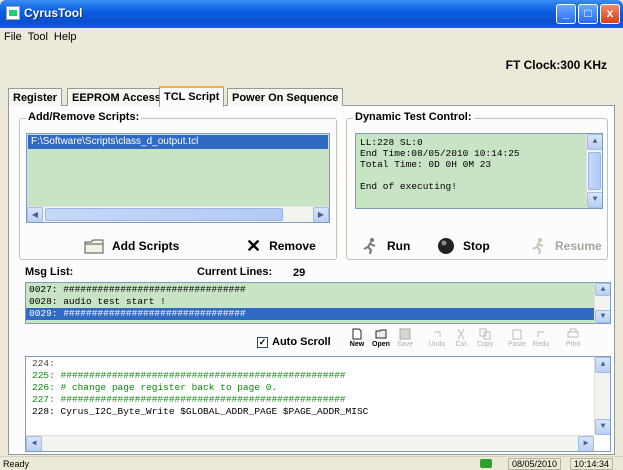 This screenshot has height=470, width=623. I want to click on auto-scroll-checkbox: ✓ Auto Scroll, so click(294, 342).